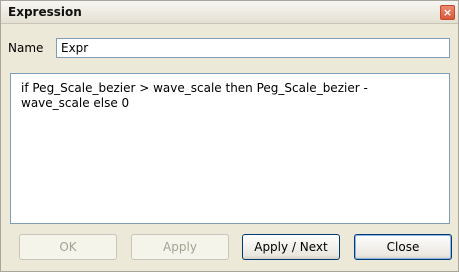 The height and width of the screenshot is (272, 459). I want to click on title-bar: Expression ×, so click(229, 12).